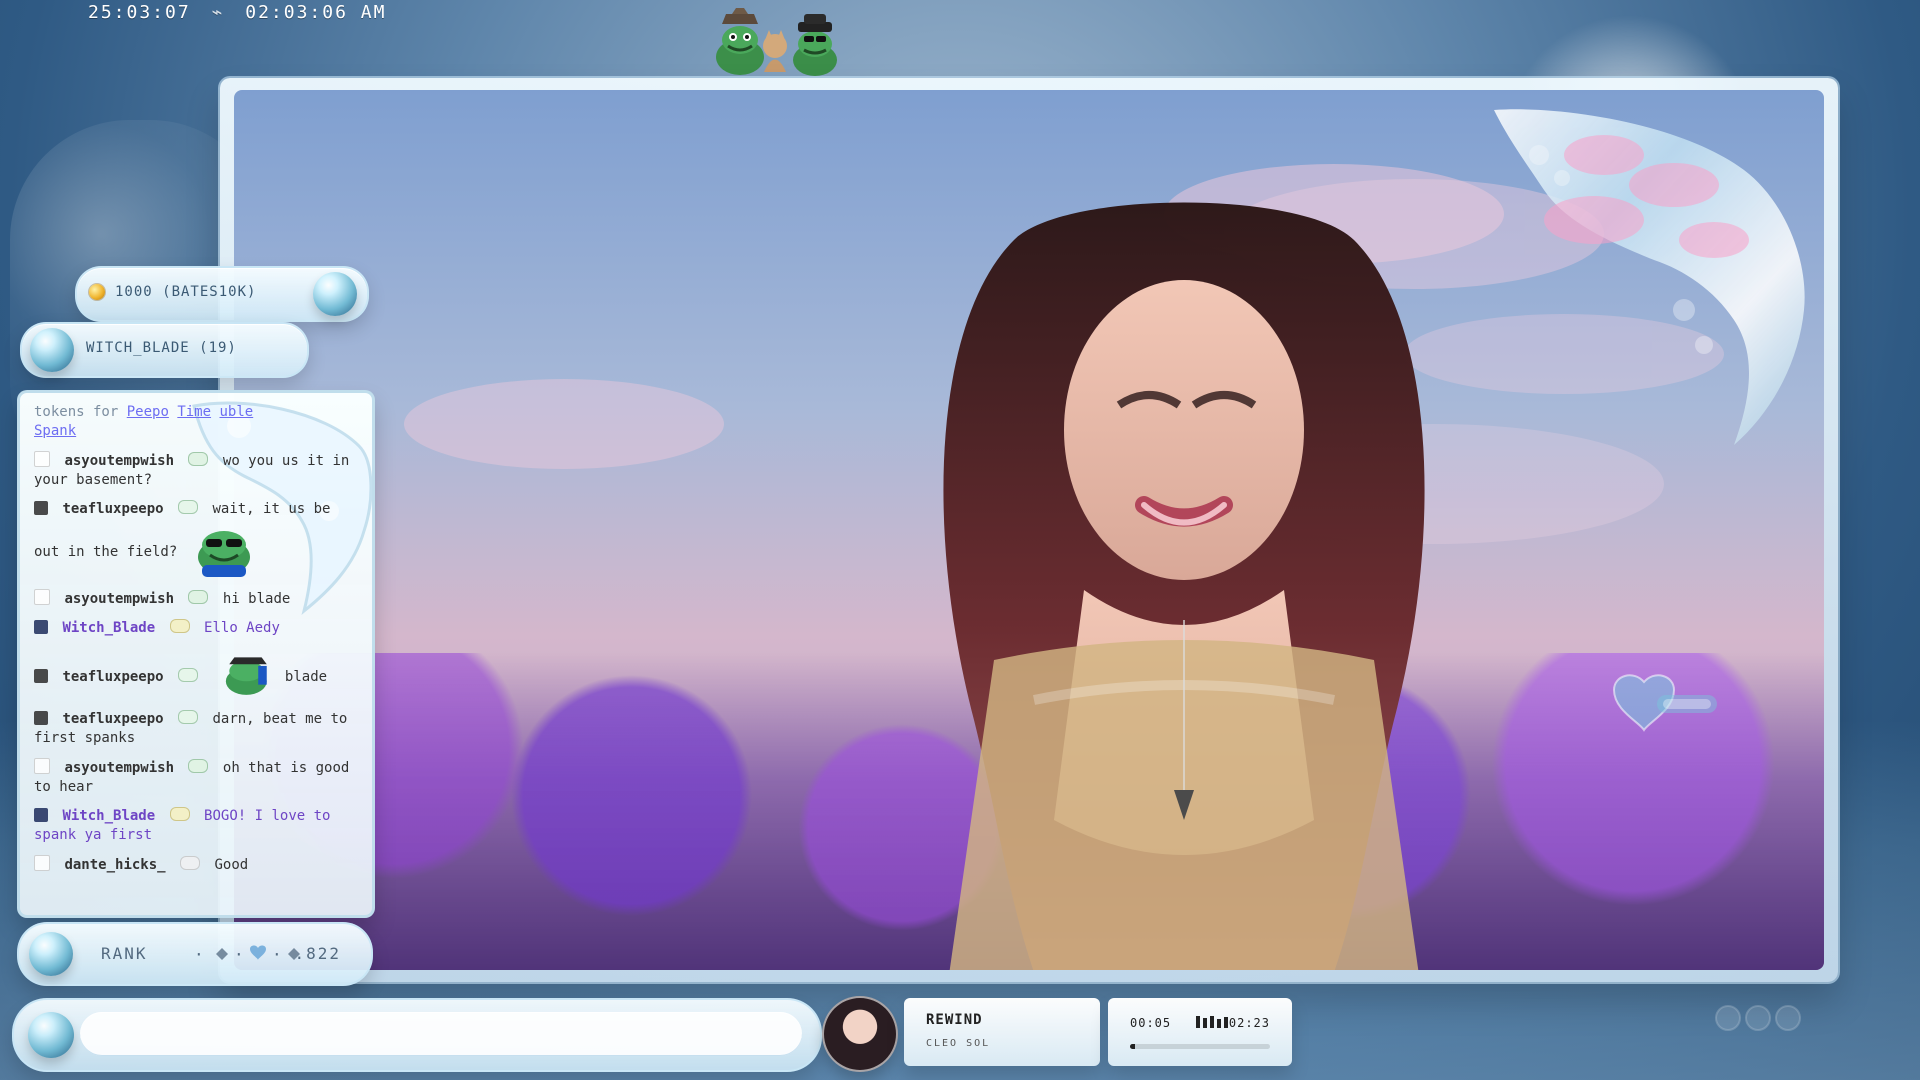 This screenshot has height=1080, width=1920. What do you see at coordinates (958, 1043) in the screenshot?
I see `track-artist: CLEO SOL` at bounding box center [958, 1043].